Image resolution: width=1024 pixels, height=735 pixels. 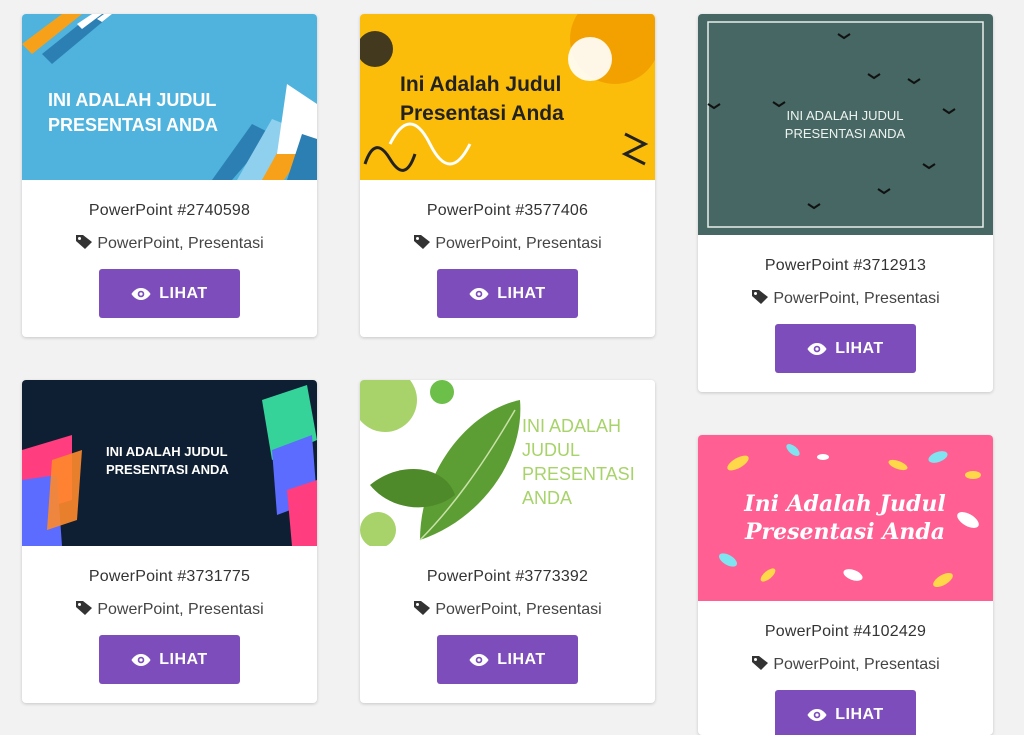 What do you see at coordinates (547, 498) in the screenshot?
I see `thumbnail-title-line-4: ANDA` at bounding box center [547, 498].